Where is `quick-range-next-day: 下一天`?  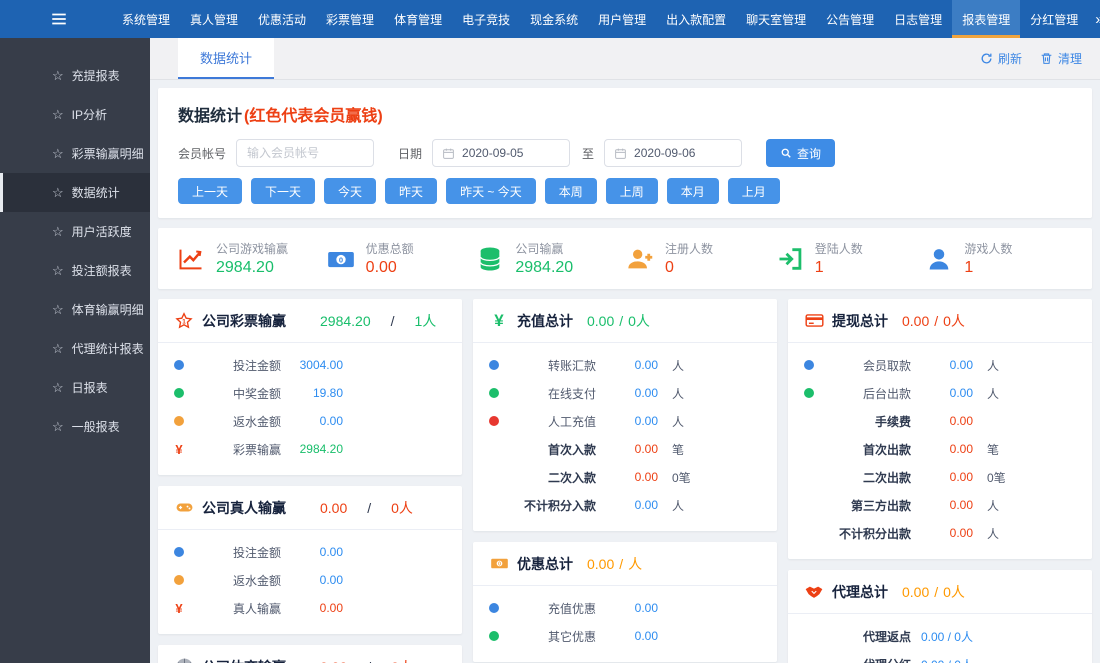 quick-range-next-day: 下一天 is located at coordinates (283, 191).